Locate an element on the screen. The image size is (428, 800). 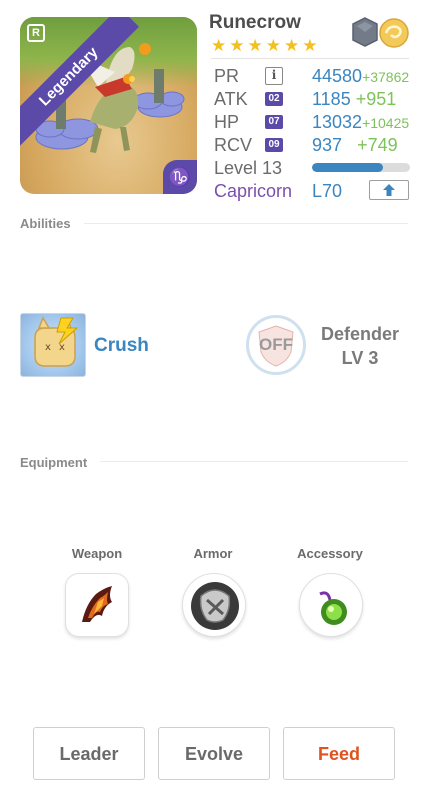
feed-button: Feed is located at coordinates (339, 753).